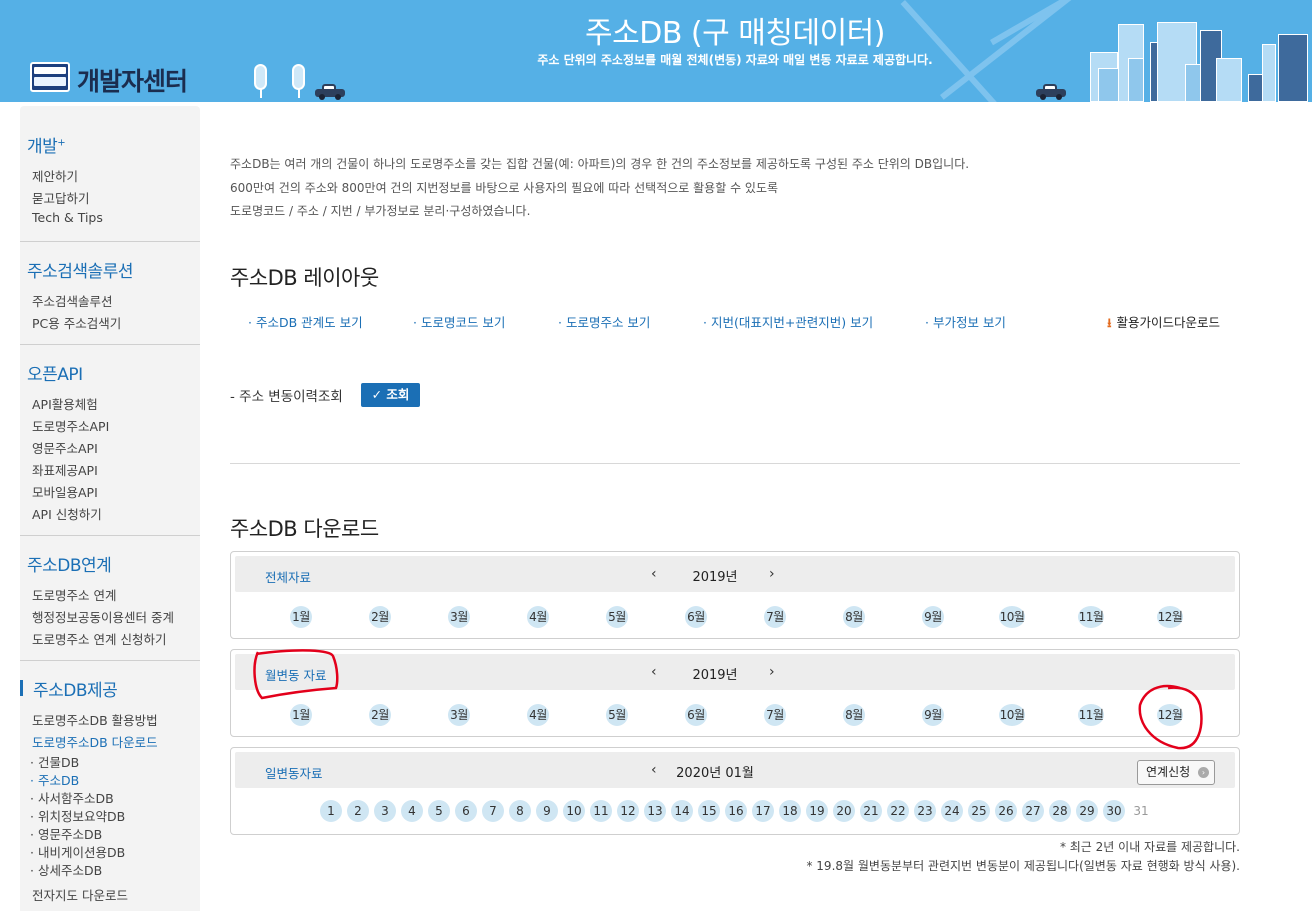  I want to click on sidebar-subitem-navigation-db: · 내비게이션용DB, so click(77, 851).